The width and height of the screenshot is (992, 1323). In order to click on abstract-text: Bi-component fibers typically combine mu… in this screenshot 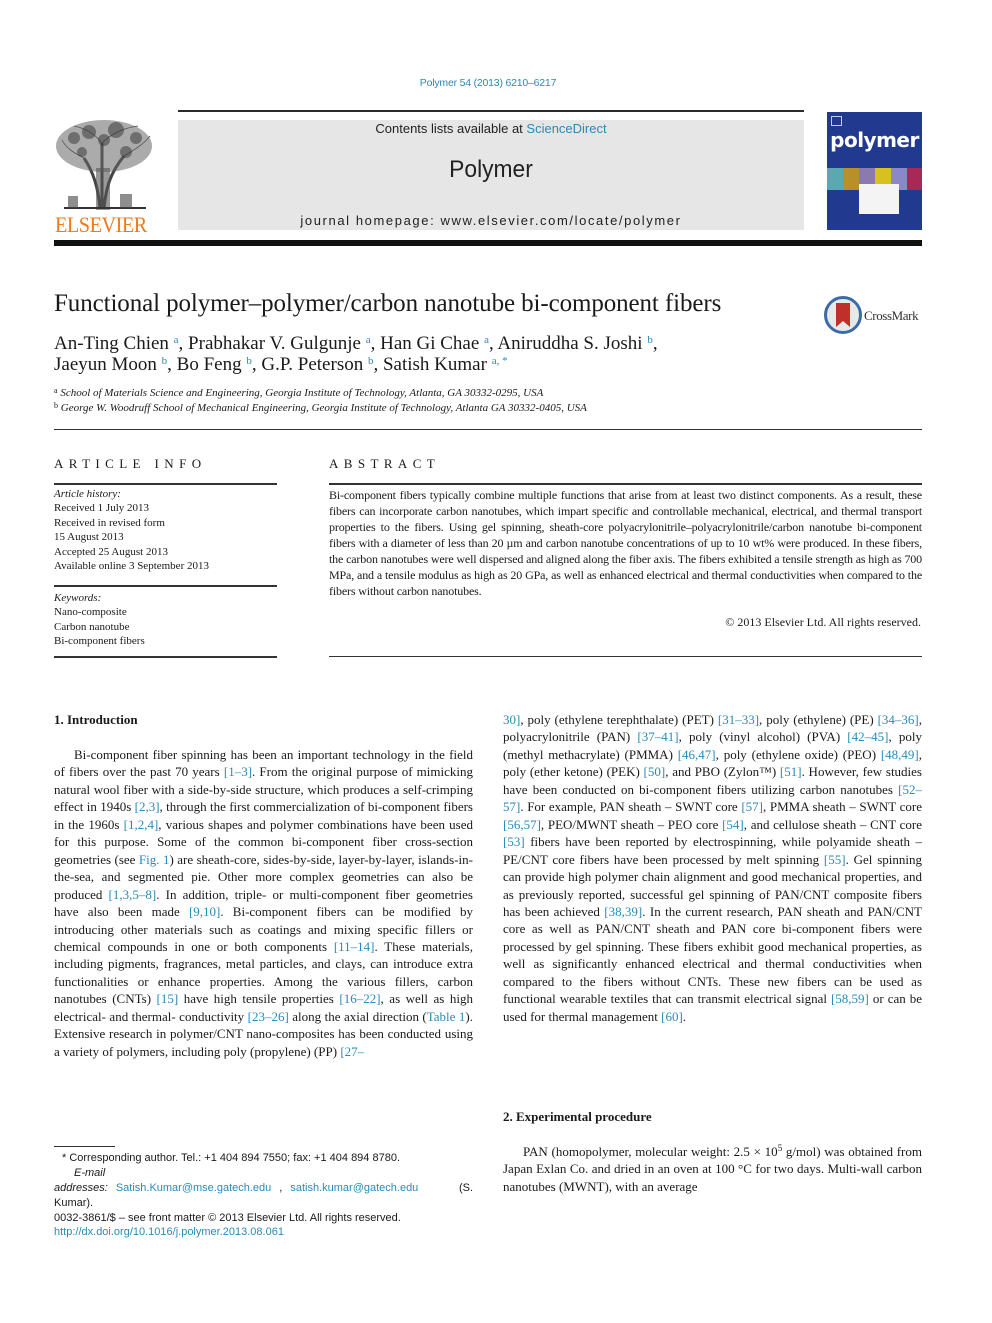, I will do `click(625, 543)`.